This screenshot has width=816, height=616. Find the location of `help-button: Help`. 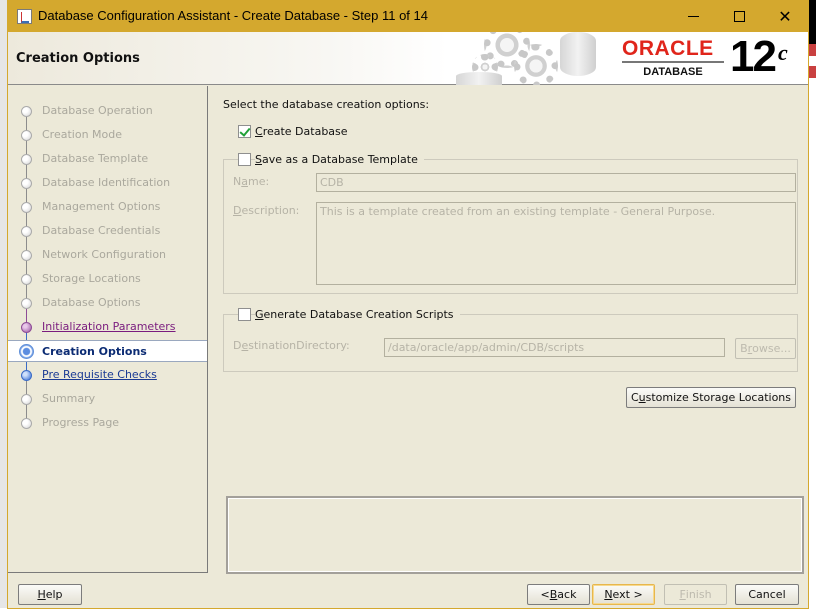

help-button: Help is located at coordinates (50, 594).